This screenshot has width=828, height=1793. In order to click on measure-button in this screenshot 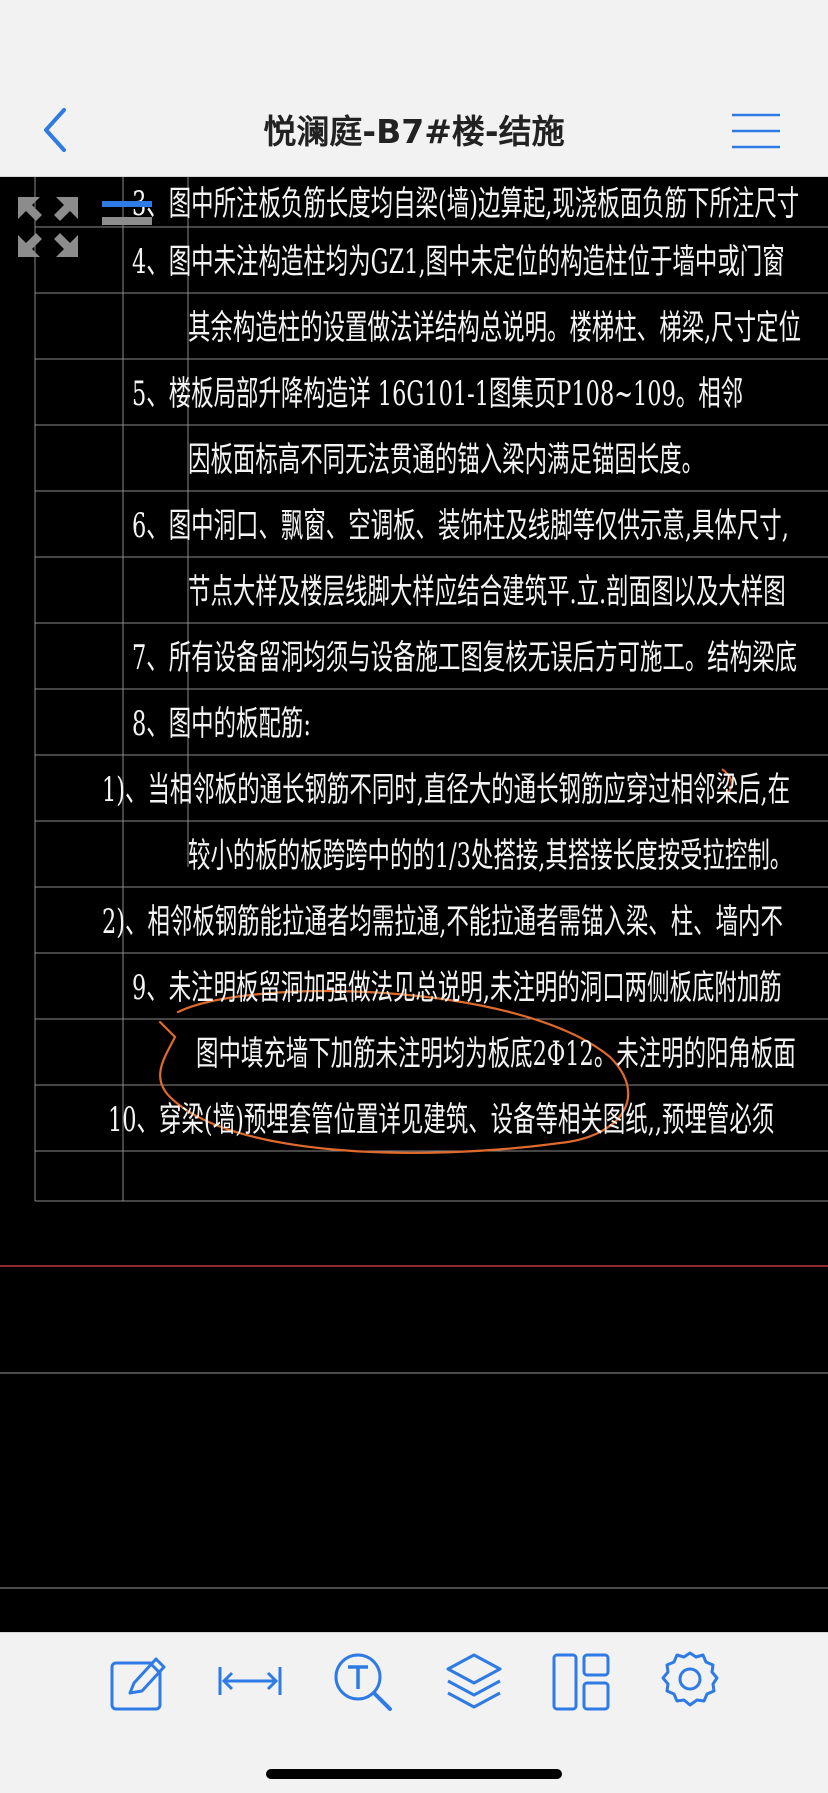, I will do `click(250, 1681)`.